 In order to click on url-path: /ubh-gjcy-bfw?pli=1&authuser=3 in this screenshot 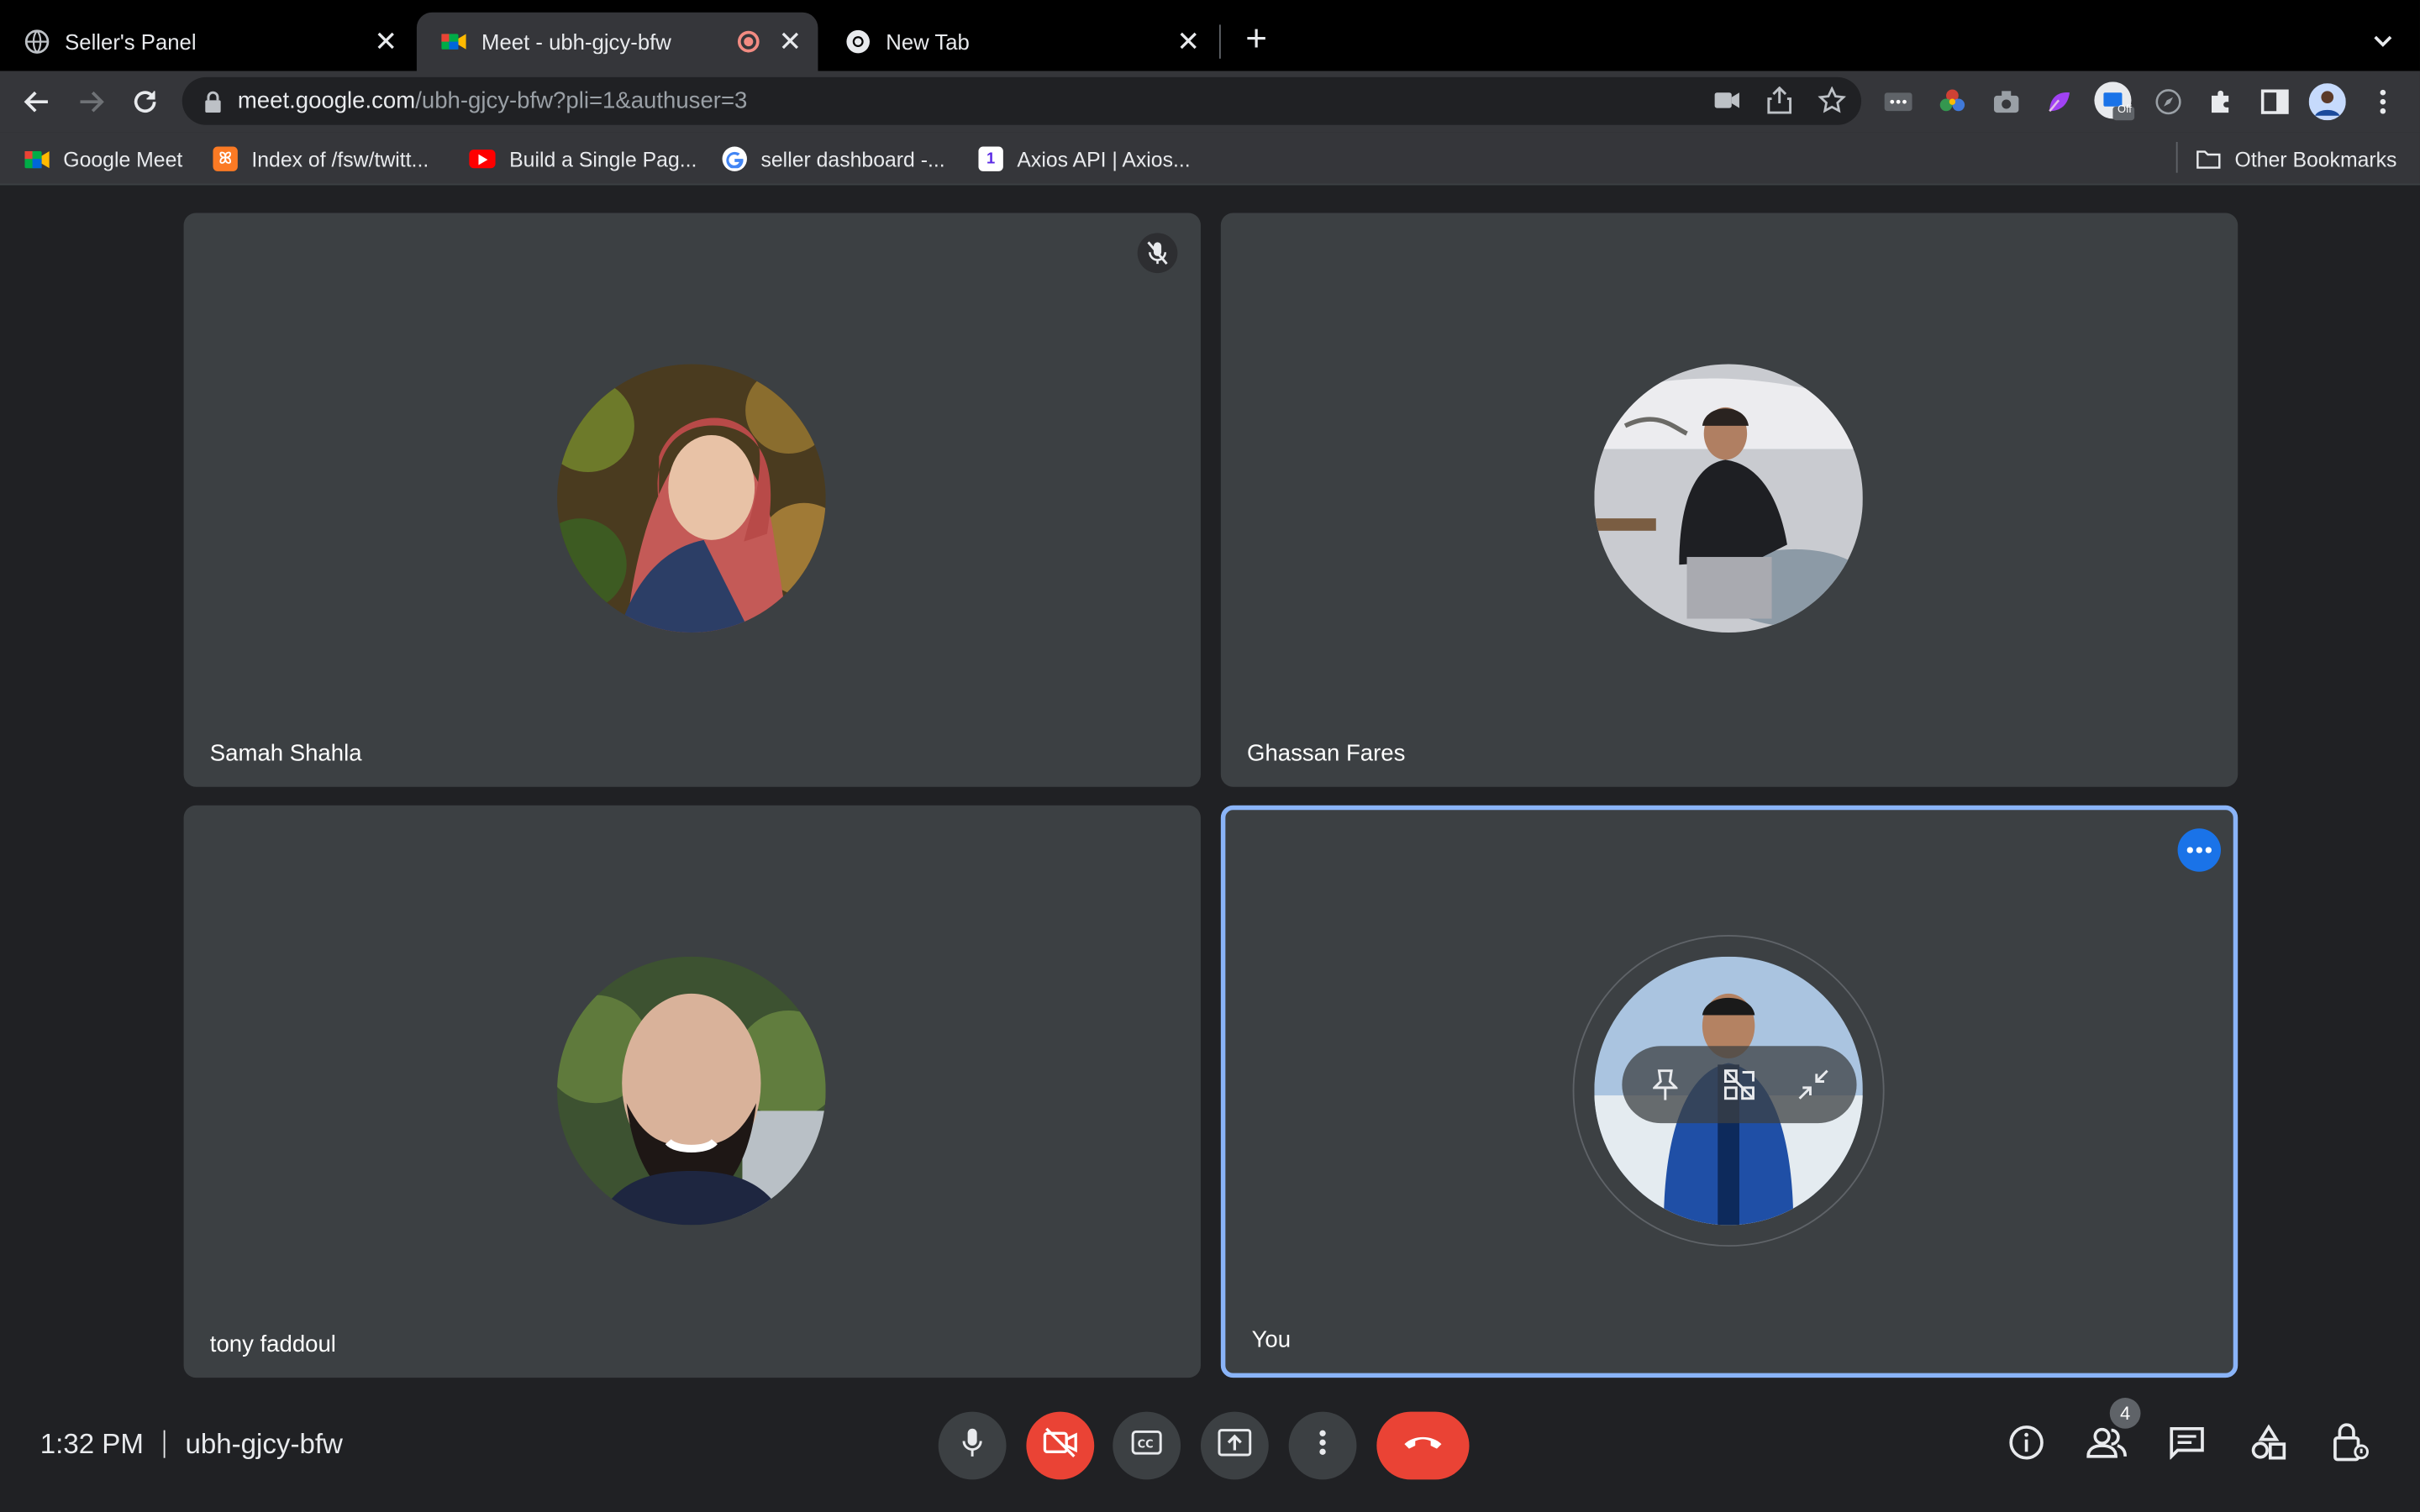, I will do `click(582, 100)`.